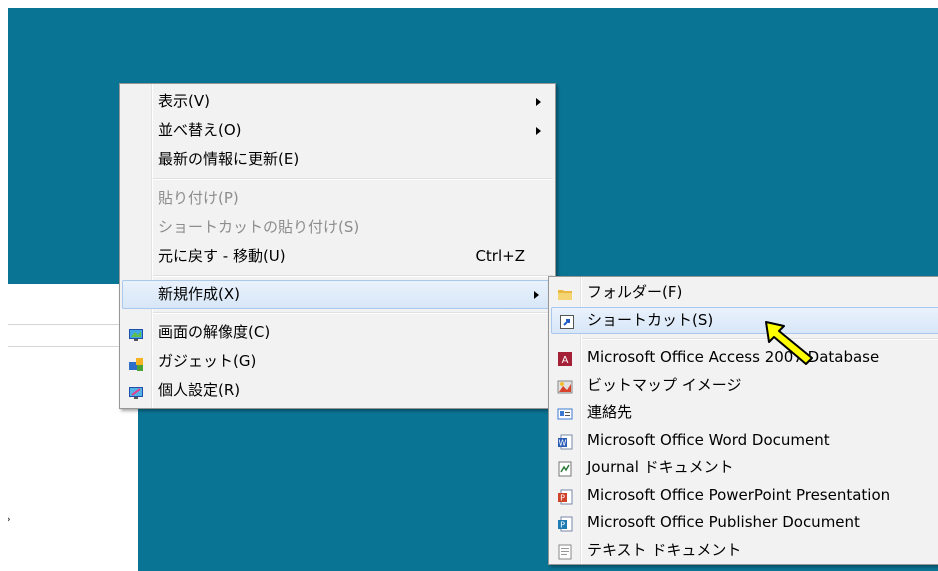  I want to click on menu-item-label: ショートカット(S), so click(650, 319).